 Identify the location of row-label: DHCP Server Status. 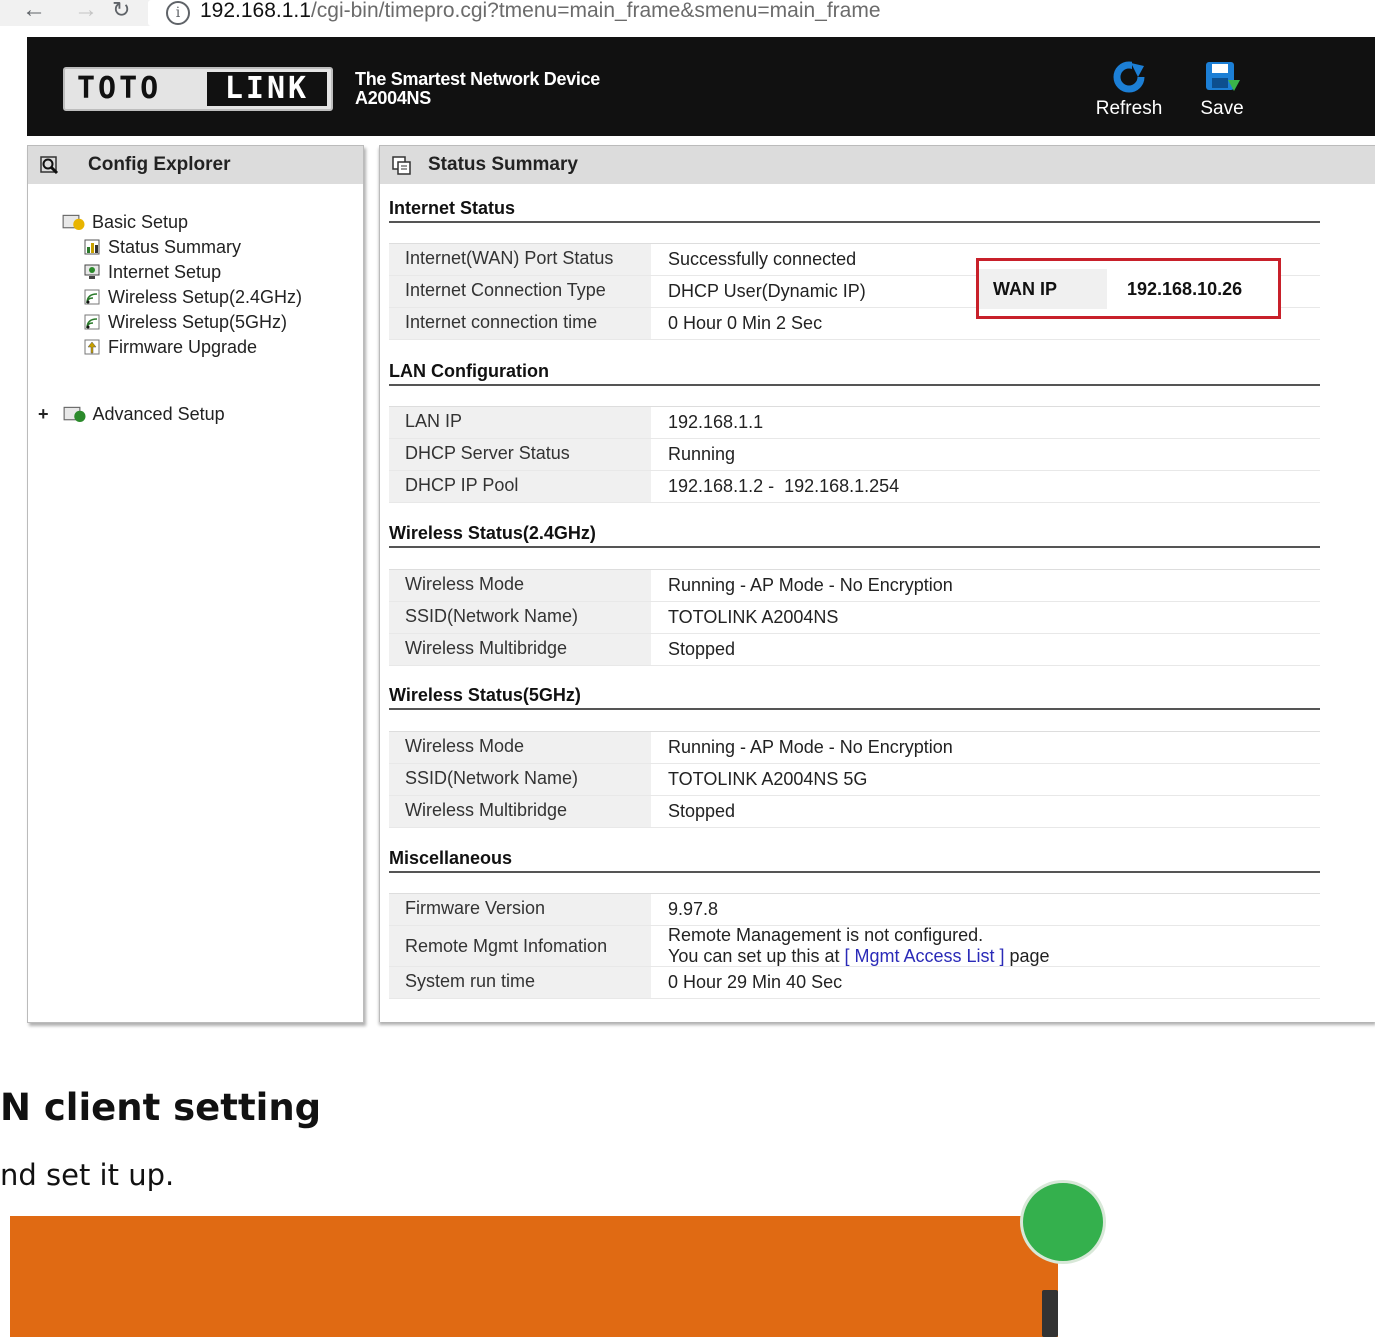
(520, 454).